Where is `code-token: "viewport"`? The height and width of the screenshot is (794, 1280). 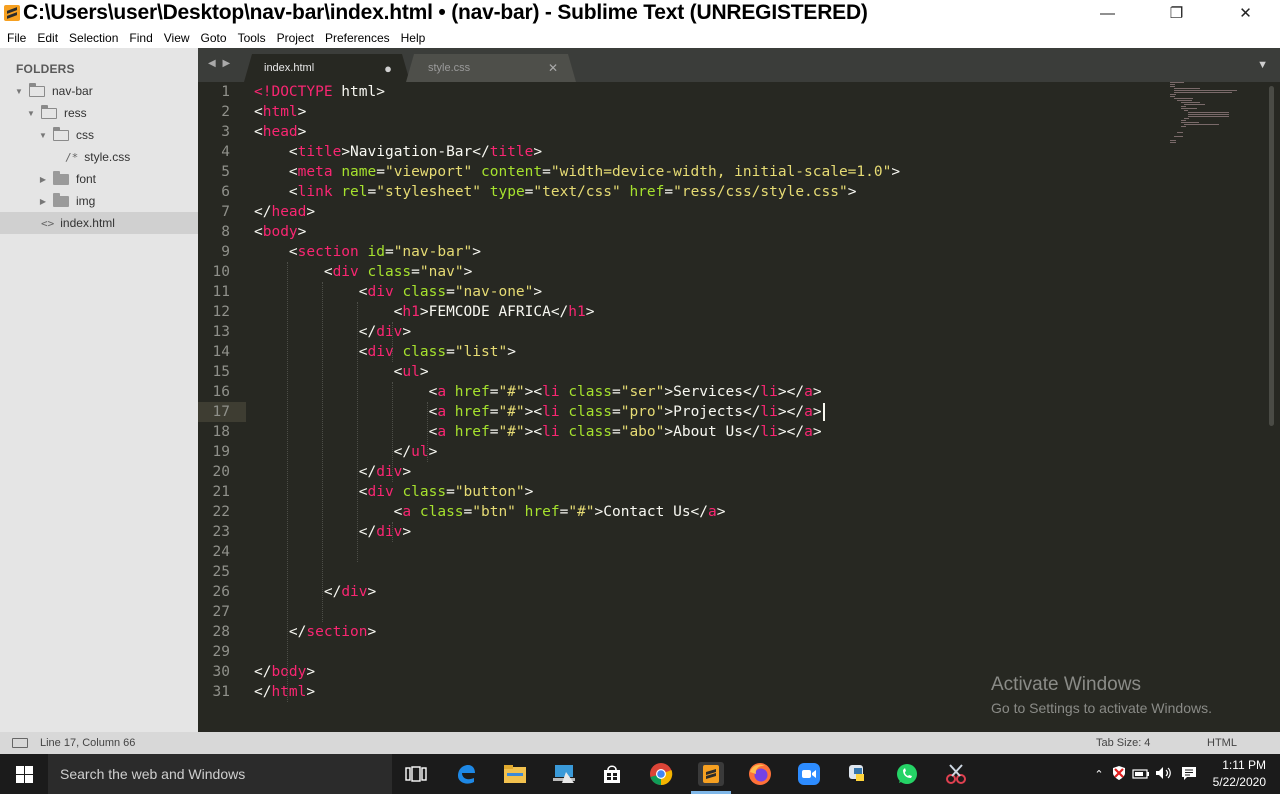 code-token: "viewport" is located at coordinates (428, 172).